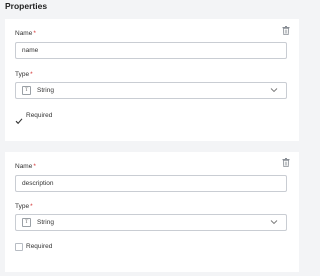  Describe the element at coordinates (151, 50) in the screenshot. I see `name-input: name` at that location.